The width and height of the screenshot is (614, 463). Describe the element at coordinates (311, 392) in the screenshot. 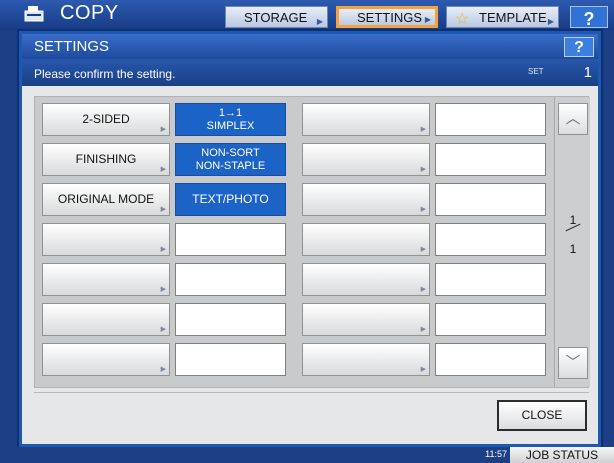

I see `divider` at that location.